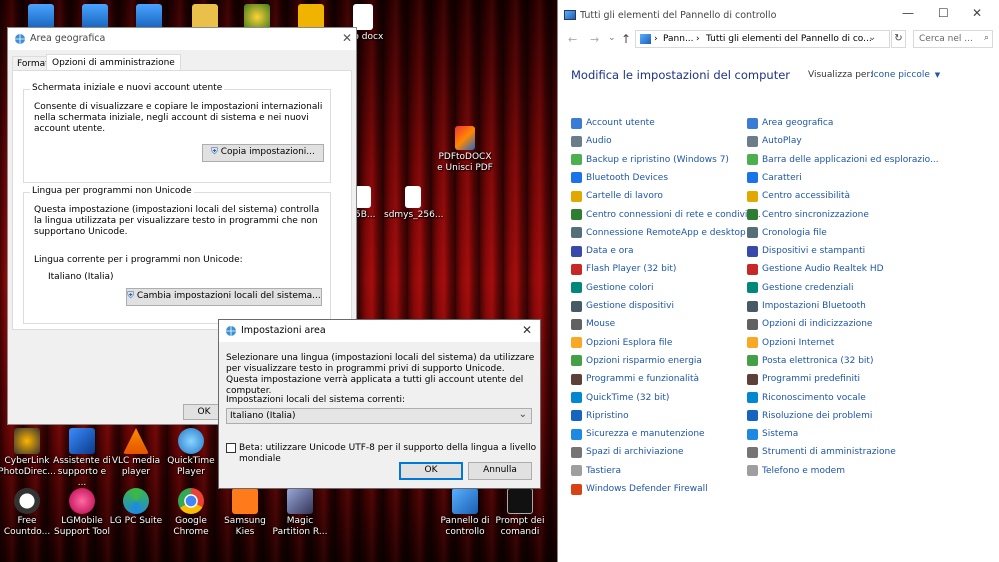 This screenshot has height=562, width=999. What do you see at coordinates (638, 434) in the screenshot?
I see `control-panel-item: Sicurezza e manutenzione` at bounding box center [638, 434].